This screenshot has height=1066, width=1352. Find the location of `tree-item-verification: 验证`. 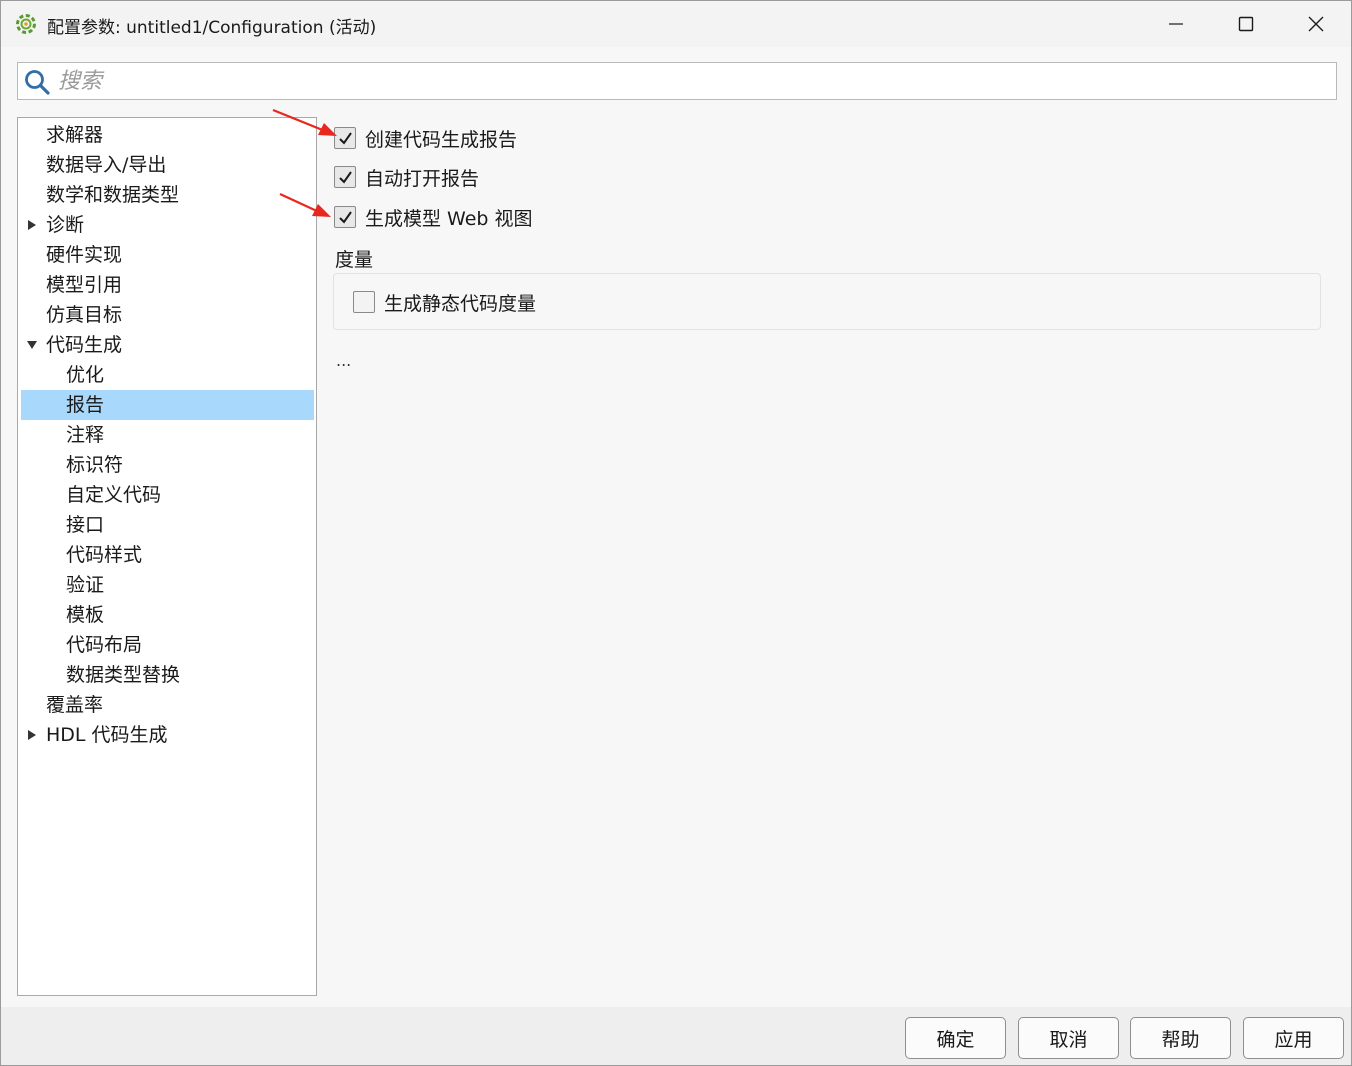

tree-item-verification: 验证 is located at coordinates (167, 585).